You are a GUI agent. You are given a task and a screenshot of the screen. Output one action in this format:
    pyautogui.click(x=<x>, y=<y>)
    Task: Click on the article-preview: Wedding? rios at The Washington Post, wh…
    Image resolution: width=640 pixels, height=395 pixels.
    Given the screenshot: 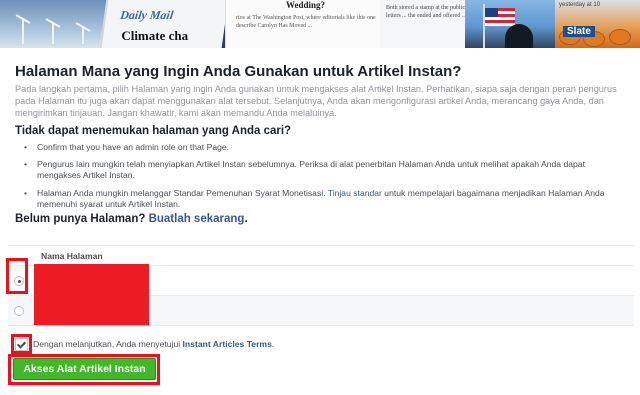 What is the action you would take?
    pyautogui.click(x=302, y=24)
    